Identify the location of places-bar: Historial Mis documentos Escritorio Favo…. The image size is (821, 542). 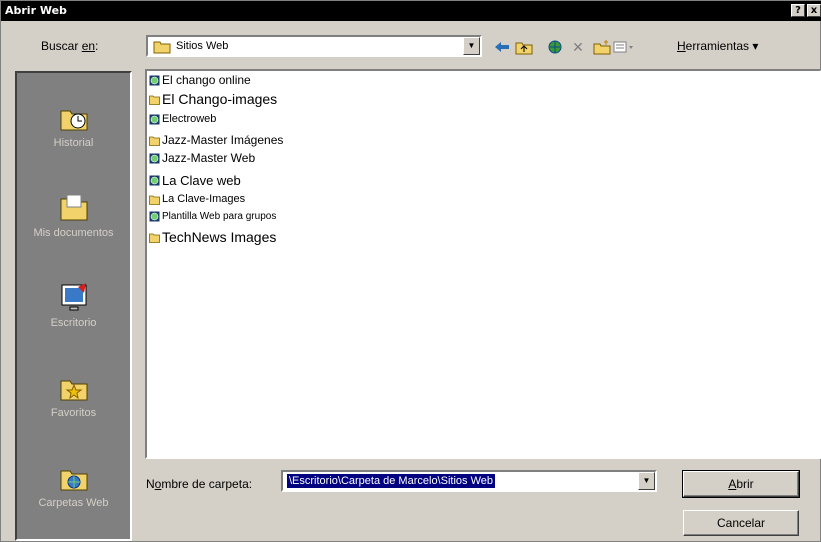
(73, 306).